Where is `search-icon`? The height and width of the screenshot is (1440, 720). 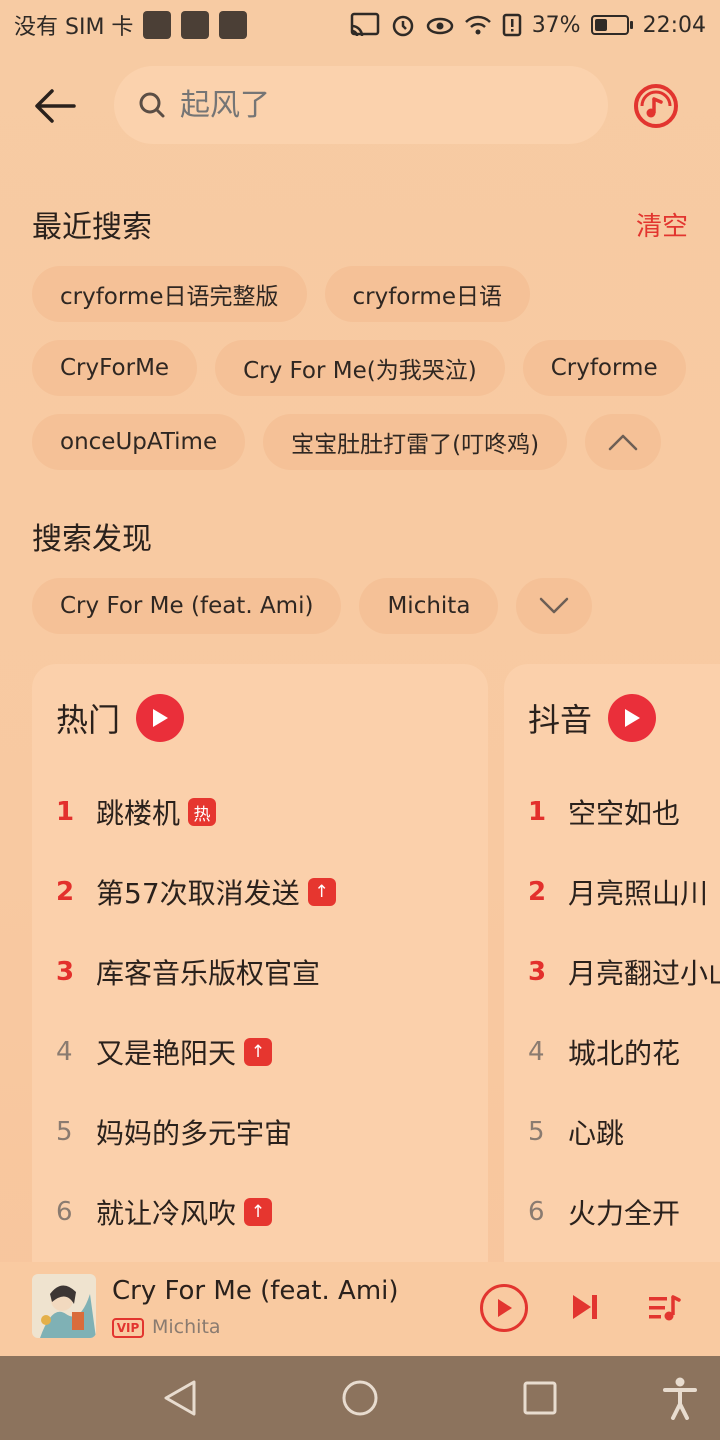 search-icon is located at coordinates (152, 105).